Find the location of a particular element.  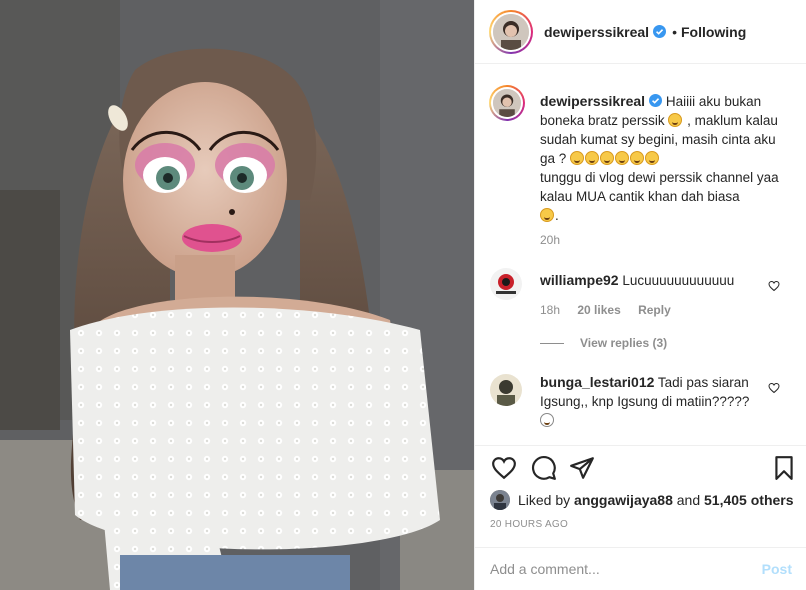

bookmark-icon is located at coordinates (784, 468).